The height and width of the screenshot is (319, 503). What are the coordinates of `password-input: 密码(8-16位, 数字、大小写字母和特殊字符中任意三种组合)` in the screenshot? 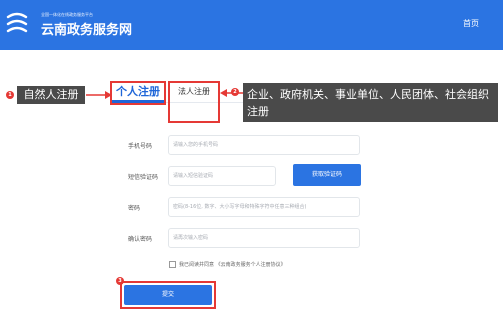 It's located at (264, 207).